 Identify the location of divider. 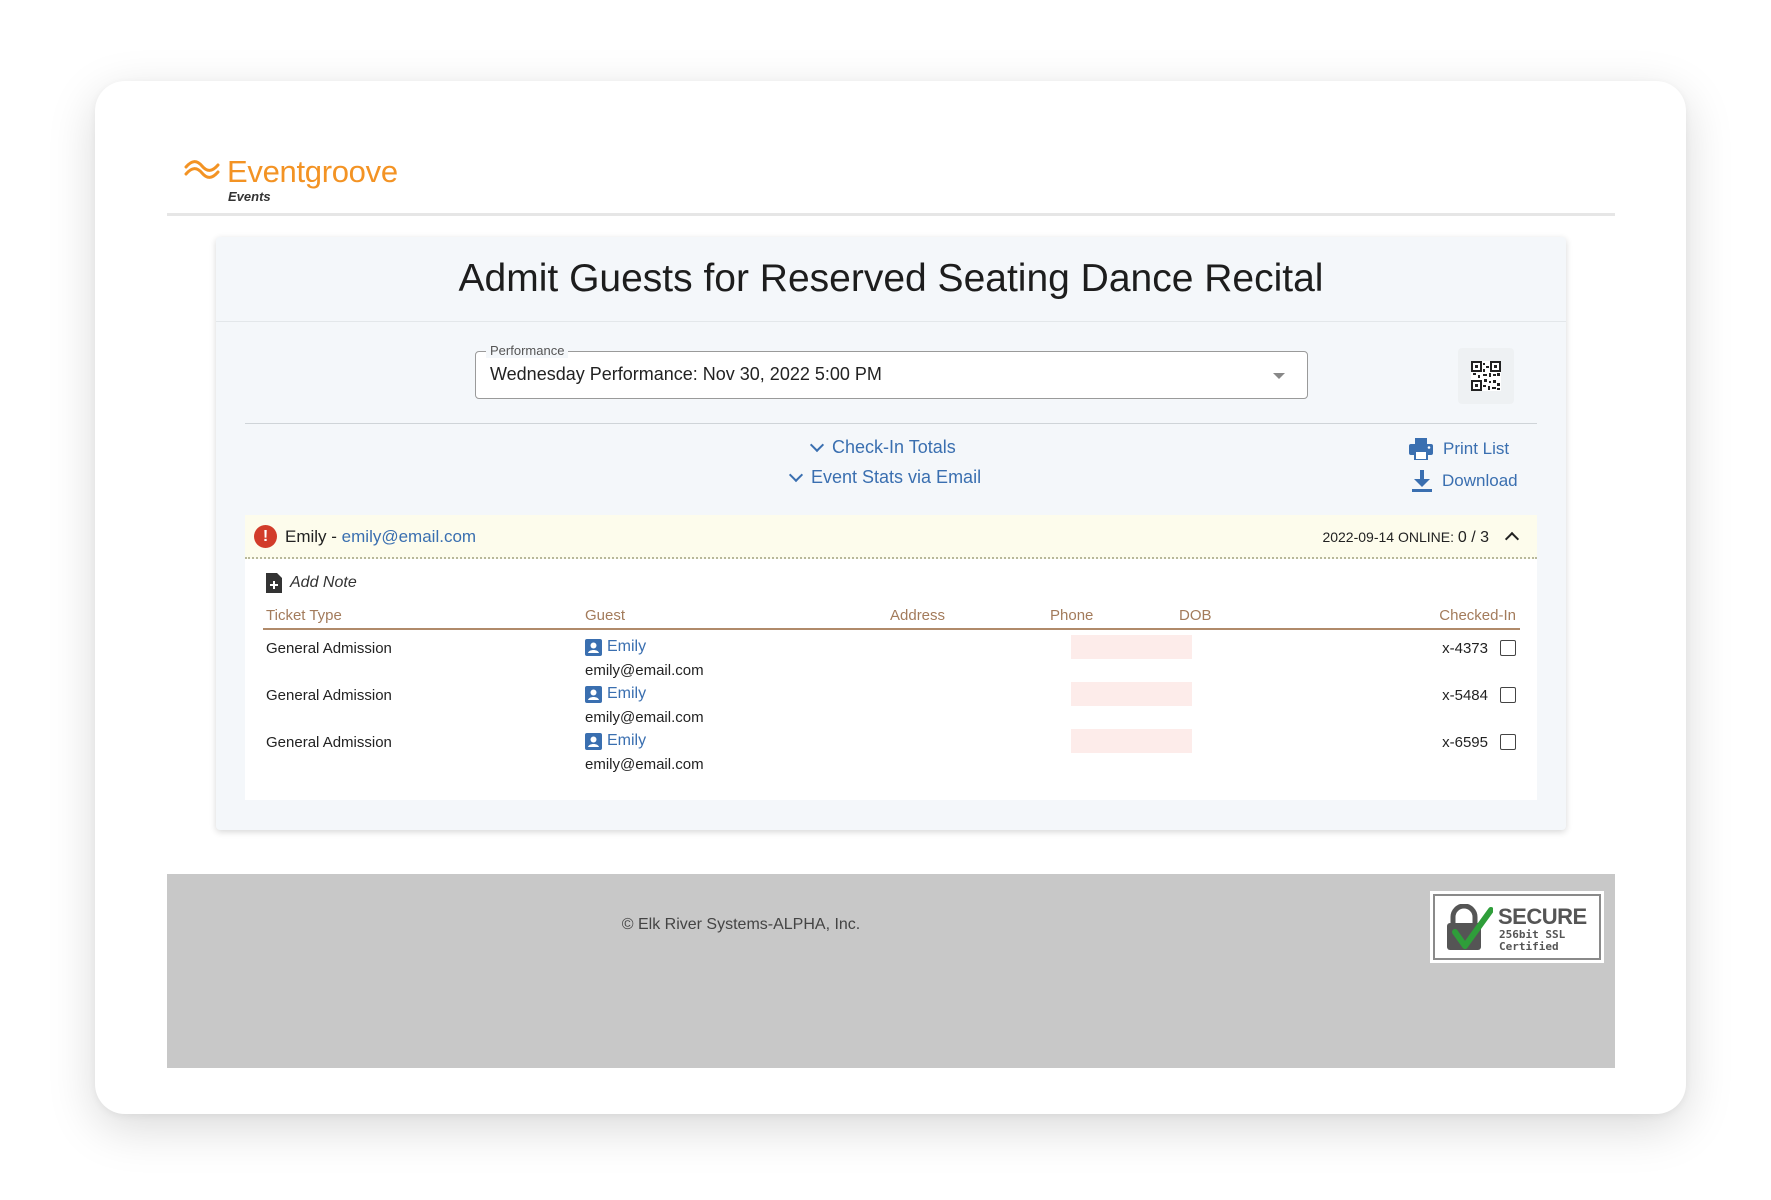
(891, 423).